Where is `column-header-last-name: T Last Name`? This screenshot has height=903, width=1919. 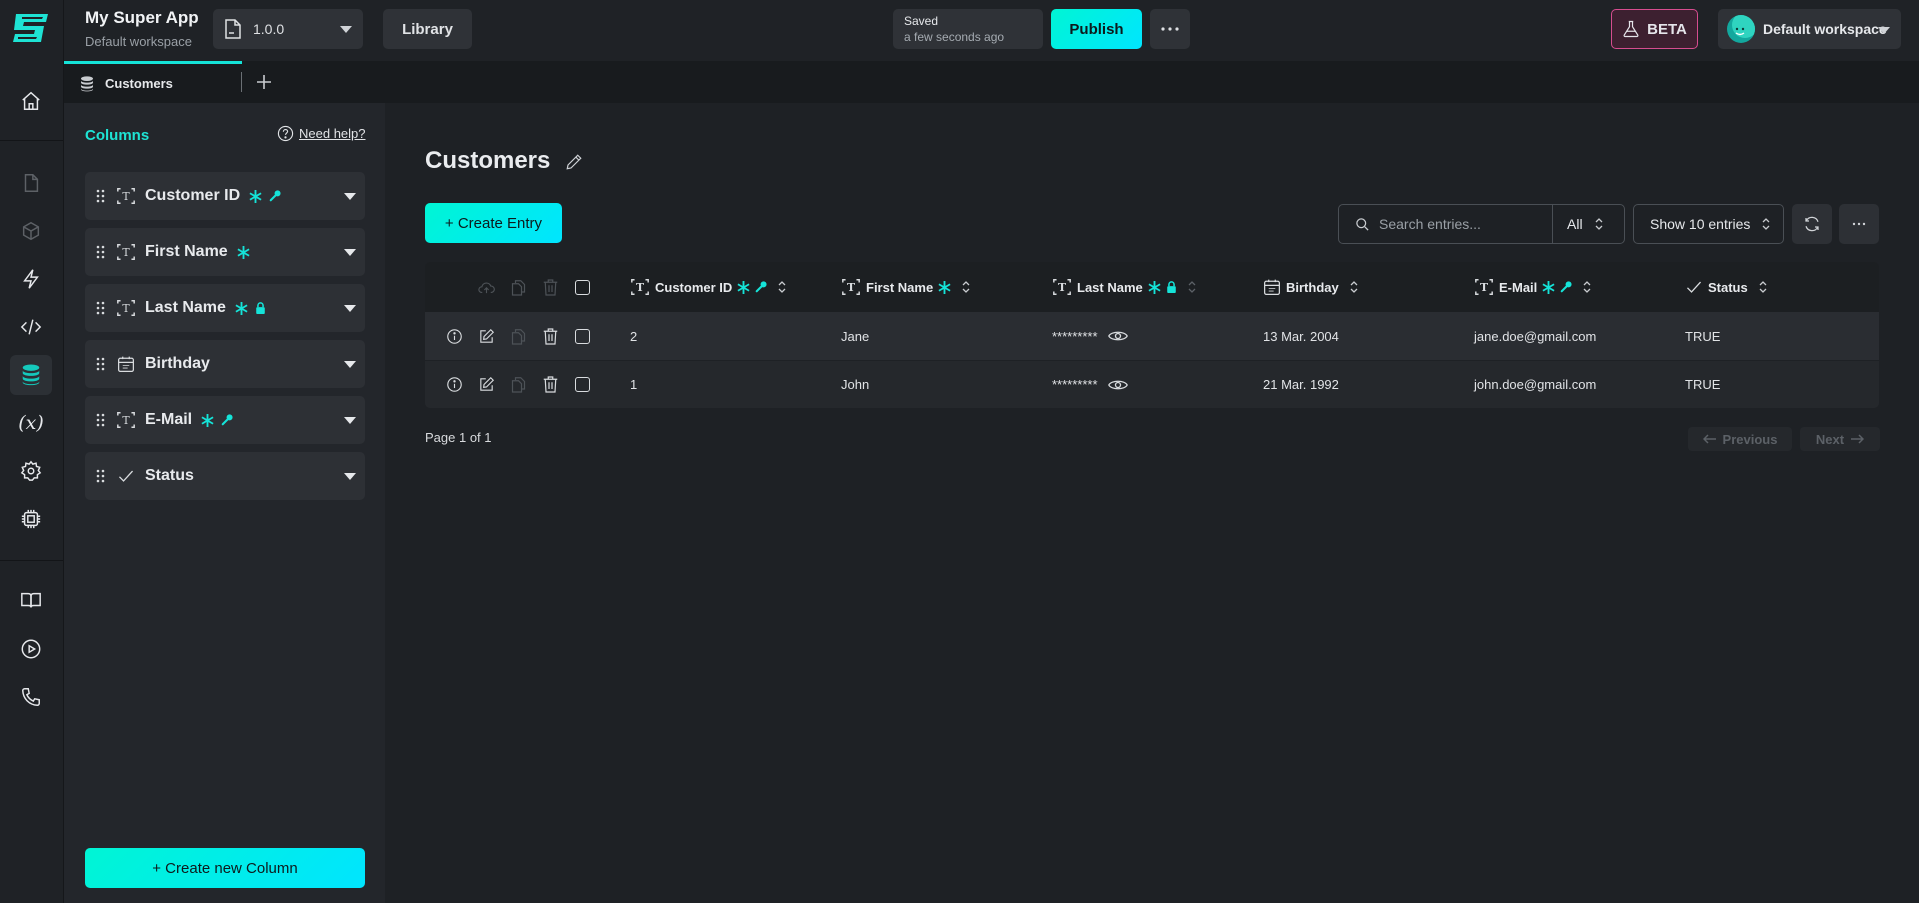
column-header-last-name: T Last Name is located at coordinates (1124, 287).